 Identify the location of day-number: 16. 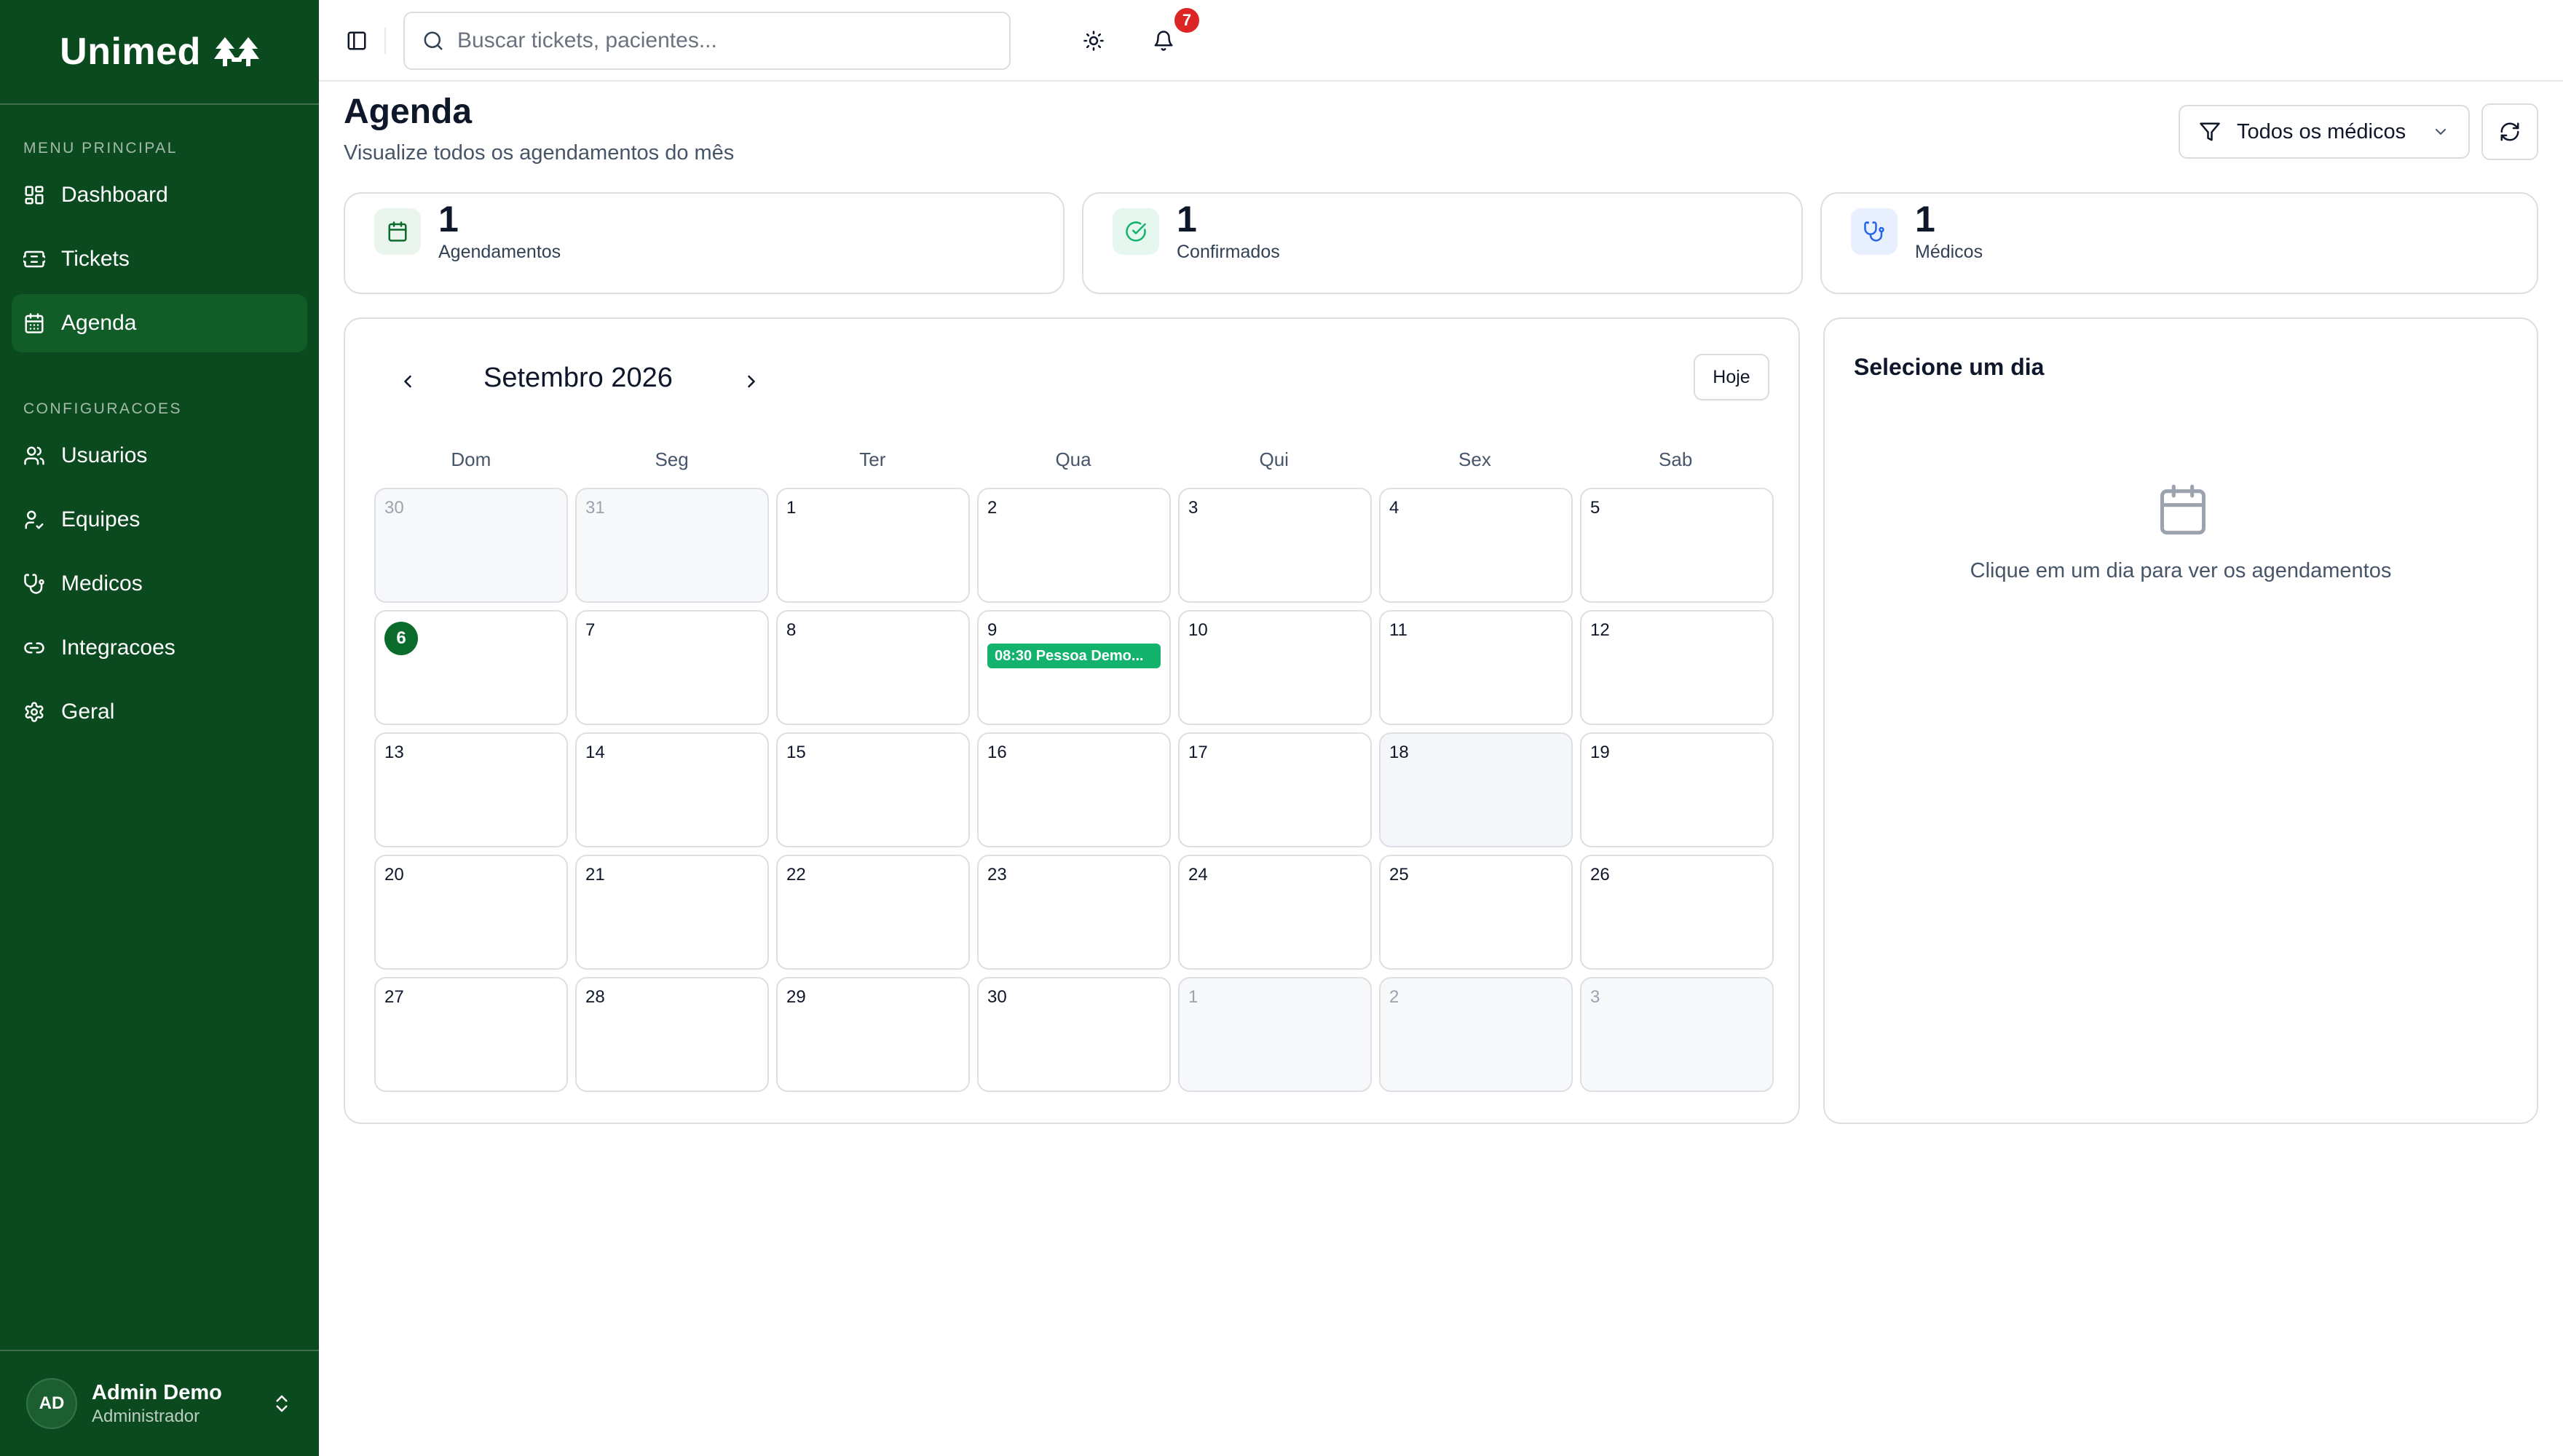
(997, 752).